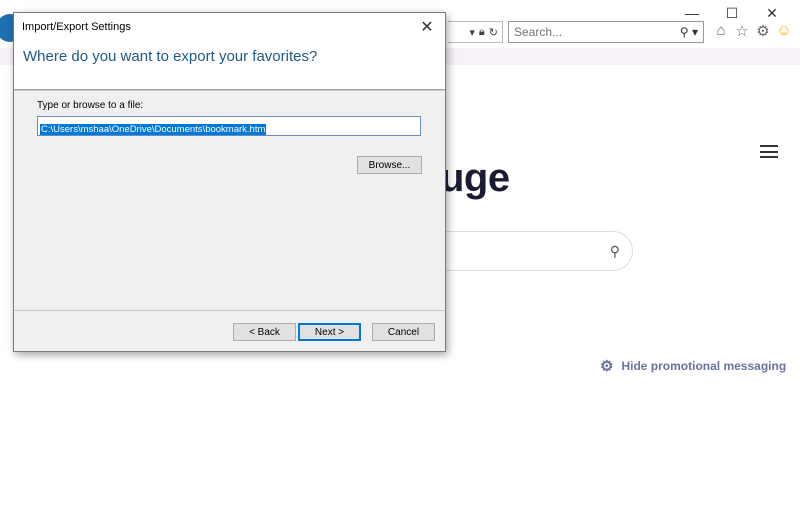 Image resolution: width=800 pixels, height=511 pixels. I want to click on page-title: uge, so click(475, 178).